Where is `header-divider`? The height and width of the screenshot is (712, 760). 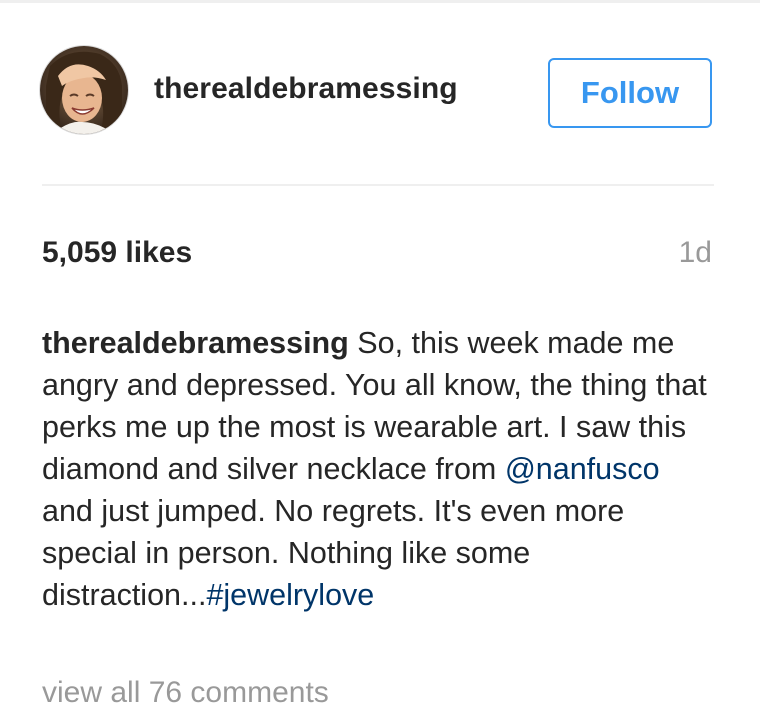 header-divider is located at coordinates (378, 185).